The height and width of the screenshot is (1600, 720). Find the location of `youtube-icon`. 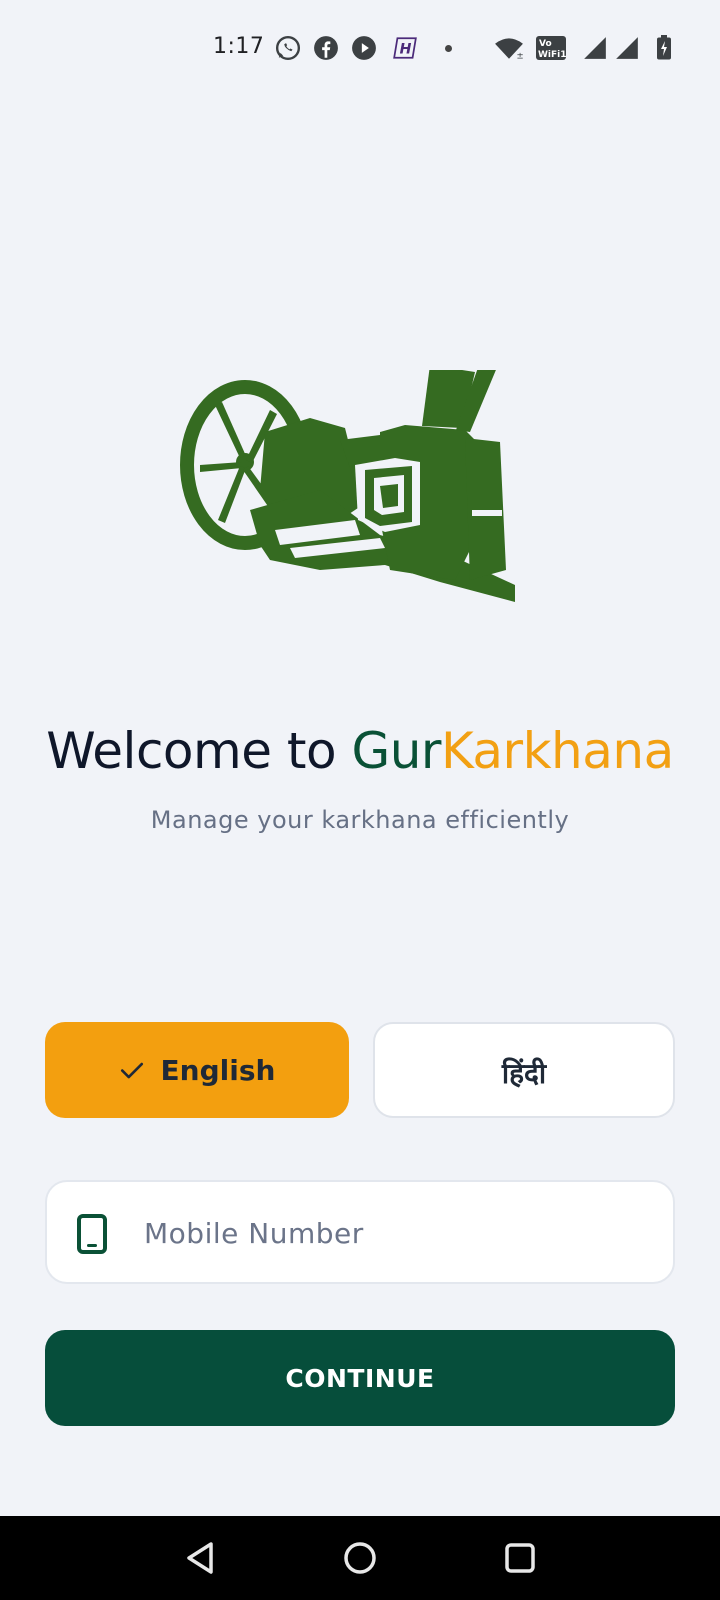

youtube-icon is located at coordinates (364, 48).